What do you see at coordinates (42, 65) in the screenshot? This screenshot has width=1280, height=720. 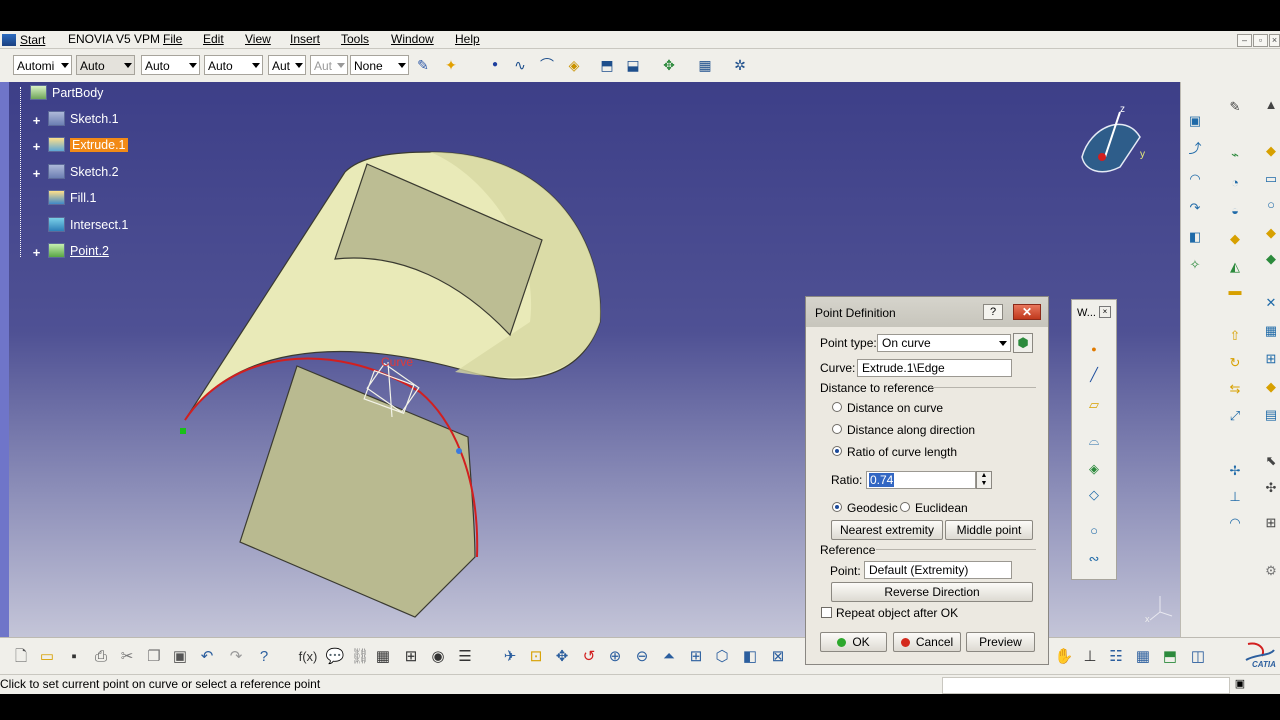 I see `layer-combo: Automi` at bounding box center [42, 65].